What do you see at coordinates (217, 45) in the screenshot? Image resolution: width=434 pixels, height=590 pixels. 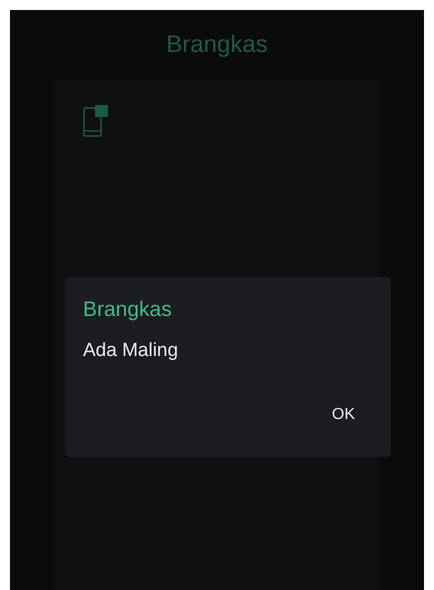 I see `screen-title: Brangkas` at bounding box center [217, 45].